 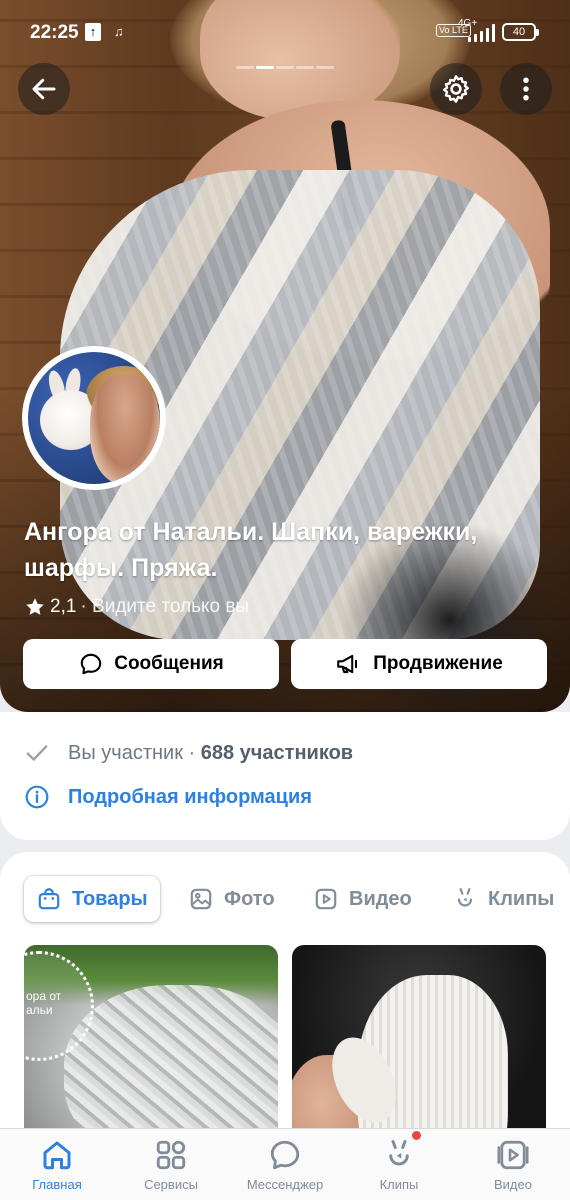 I want to click on membership-row: Вы участник · 688 участников, so click(x=188, y=753).